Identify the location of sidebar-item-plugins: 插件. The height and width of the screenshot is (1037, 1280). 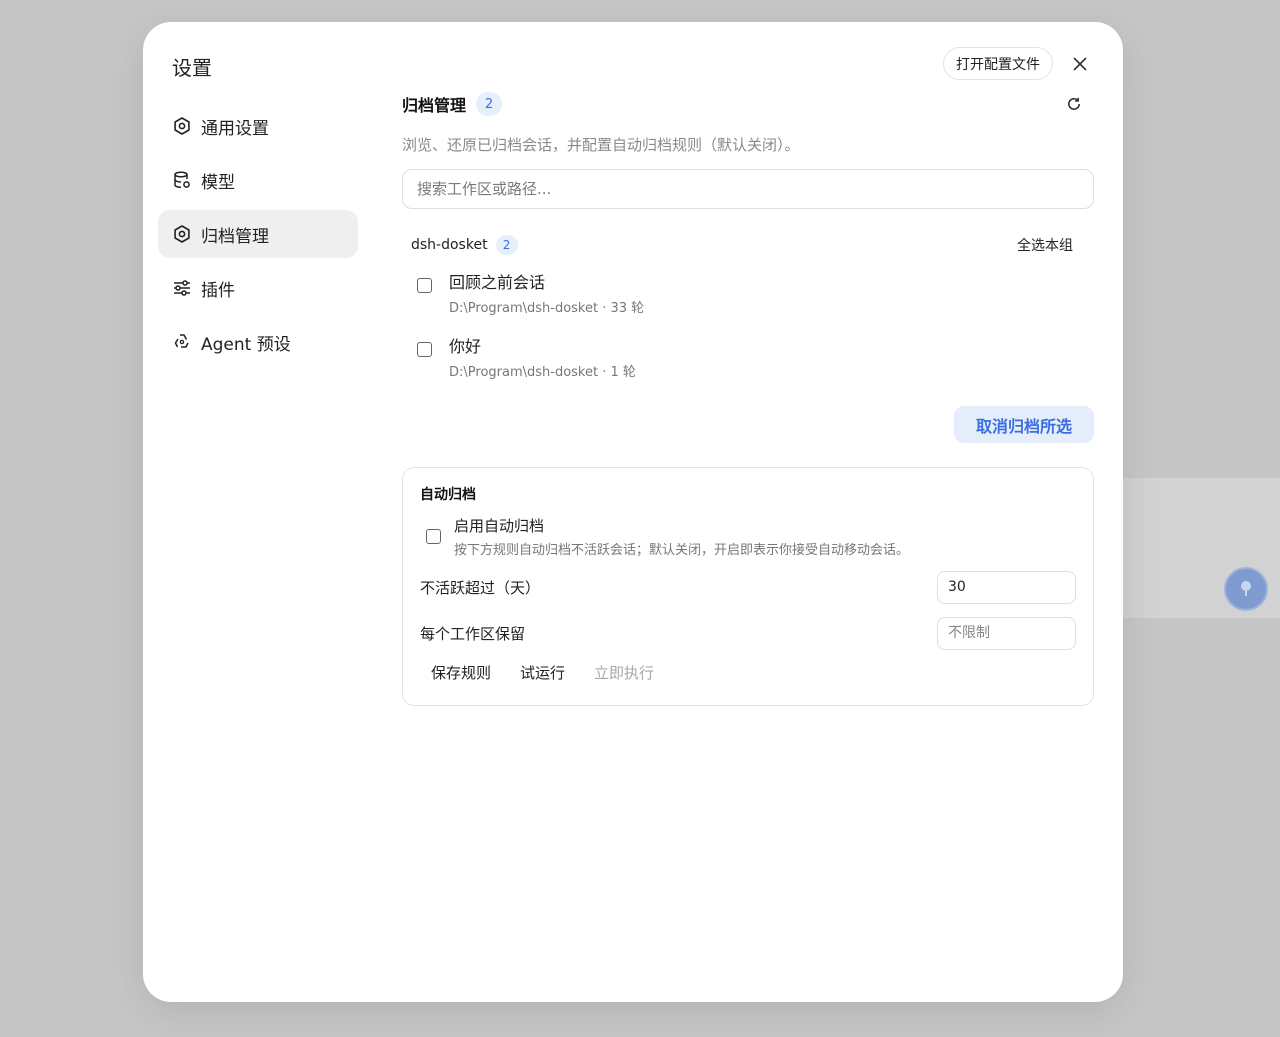
(258, 288).